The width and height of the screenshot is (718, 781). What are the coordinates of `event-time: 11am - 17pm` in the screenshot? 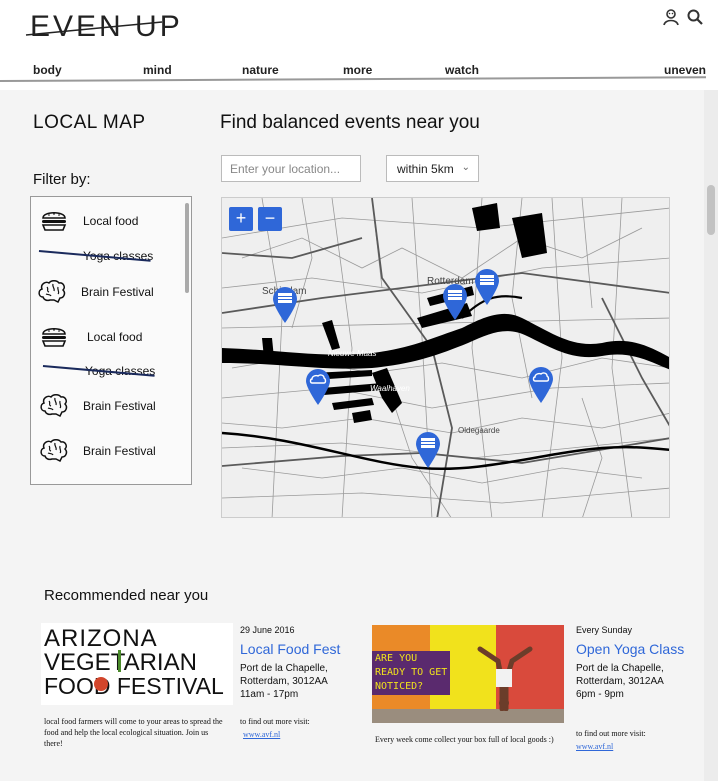 It's located at (269, 694).